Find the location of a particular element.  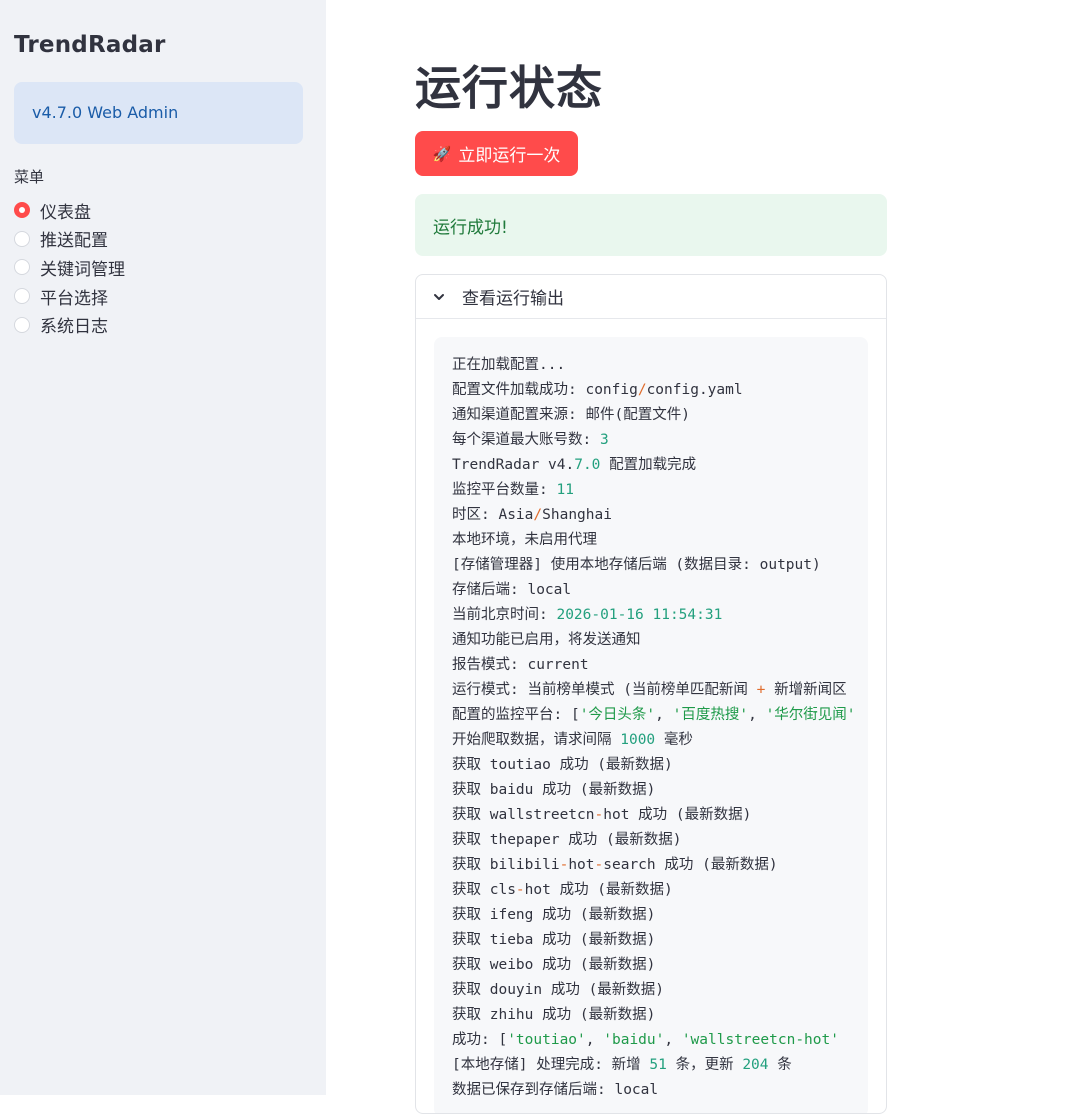

output-line: [本地存储] 处理完成: 新增 51 条，更新 204 条 is located at coordinates (654, 1065).